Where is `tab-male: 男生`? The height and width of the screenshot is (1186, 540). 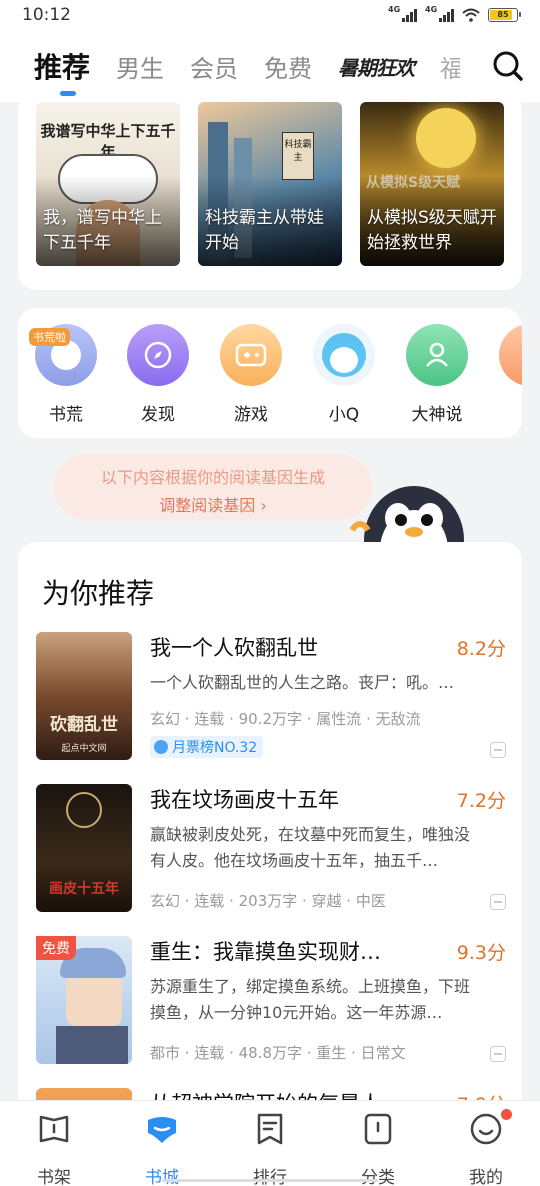 tab-male: 男生 is located at coordinates (140, 66).